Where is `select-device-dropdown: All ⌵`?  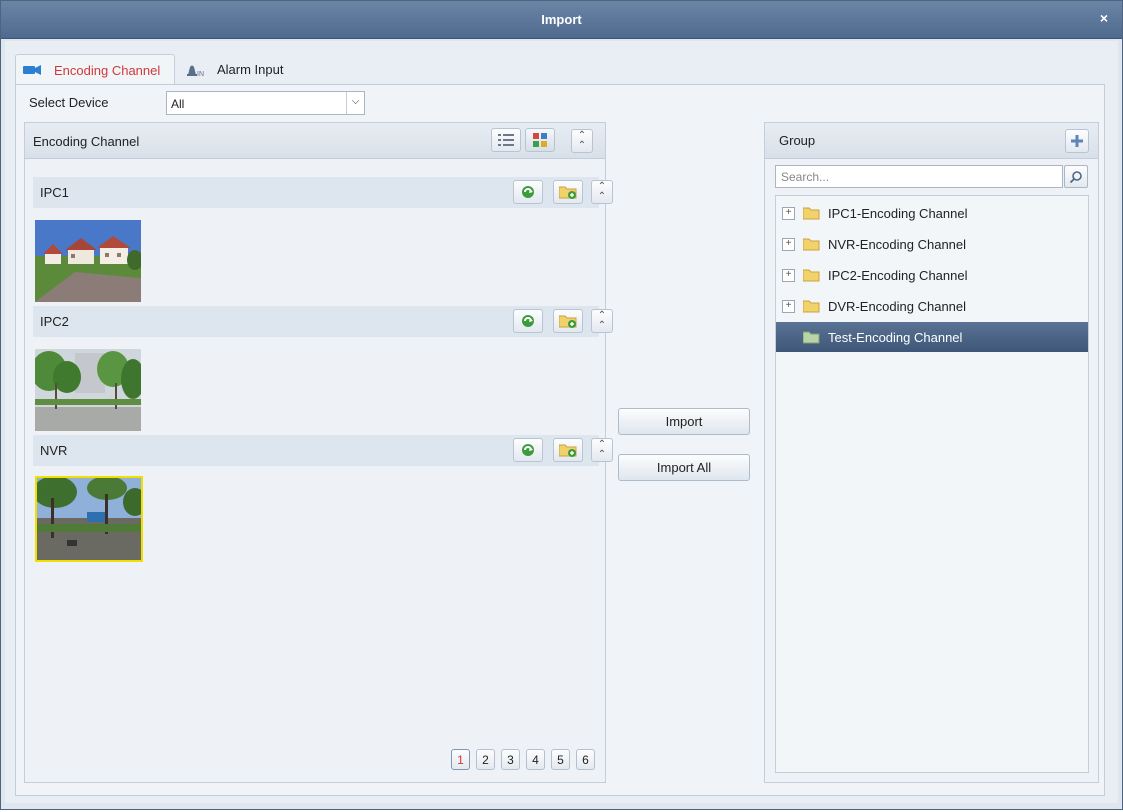 select-device-dropdown: All ⌵ is located at coordinates (265, 103).